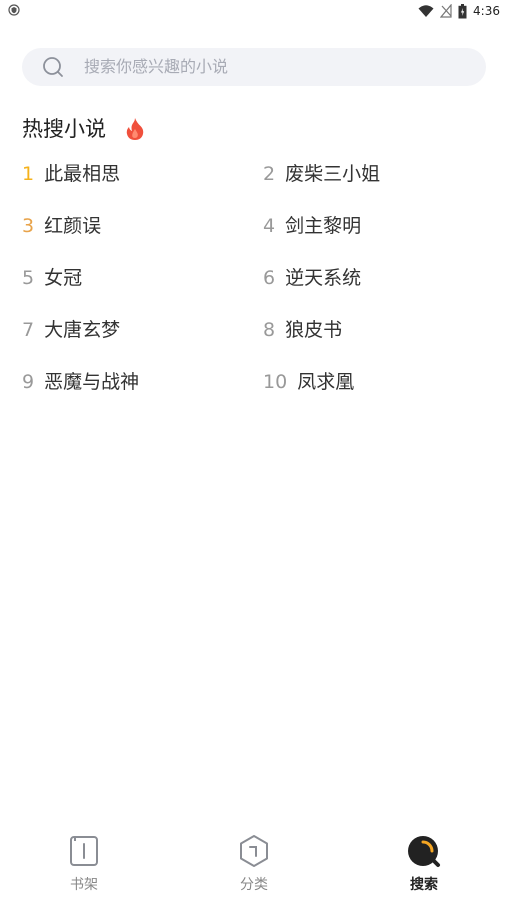 The height and width of the screenshot is (903, 508). What do you see at coordinates (28, 382) in the screenshot?
I see `hot-rank: 9` at bounding box center [28, 382].